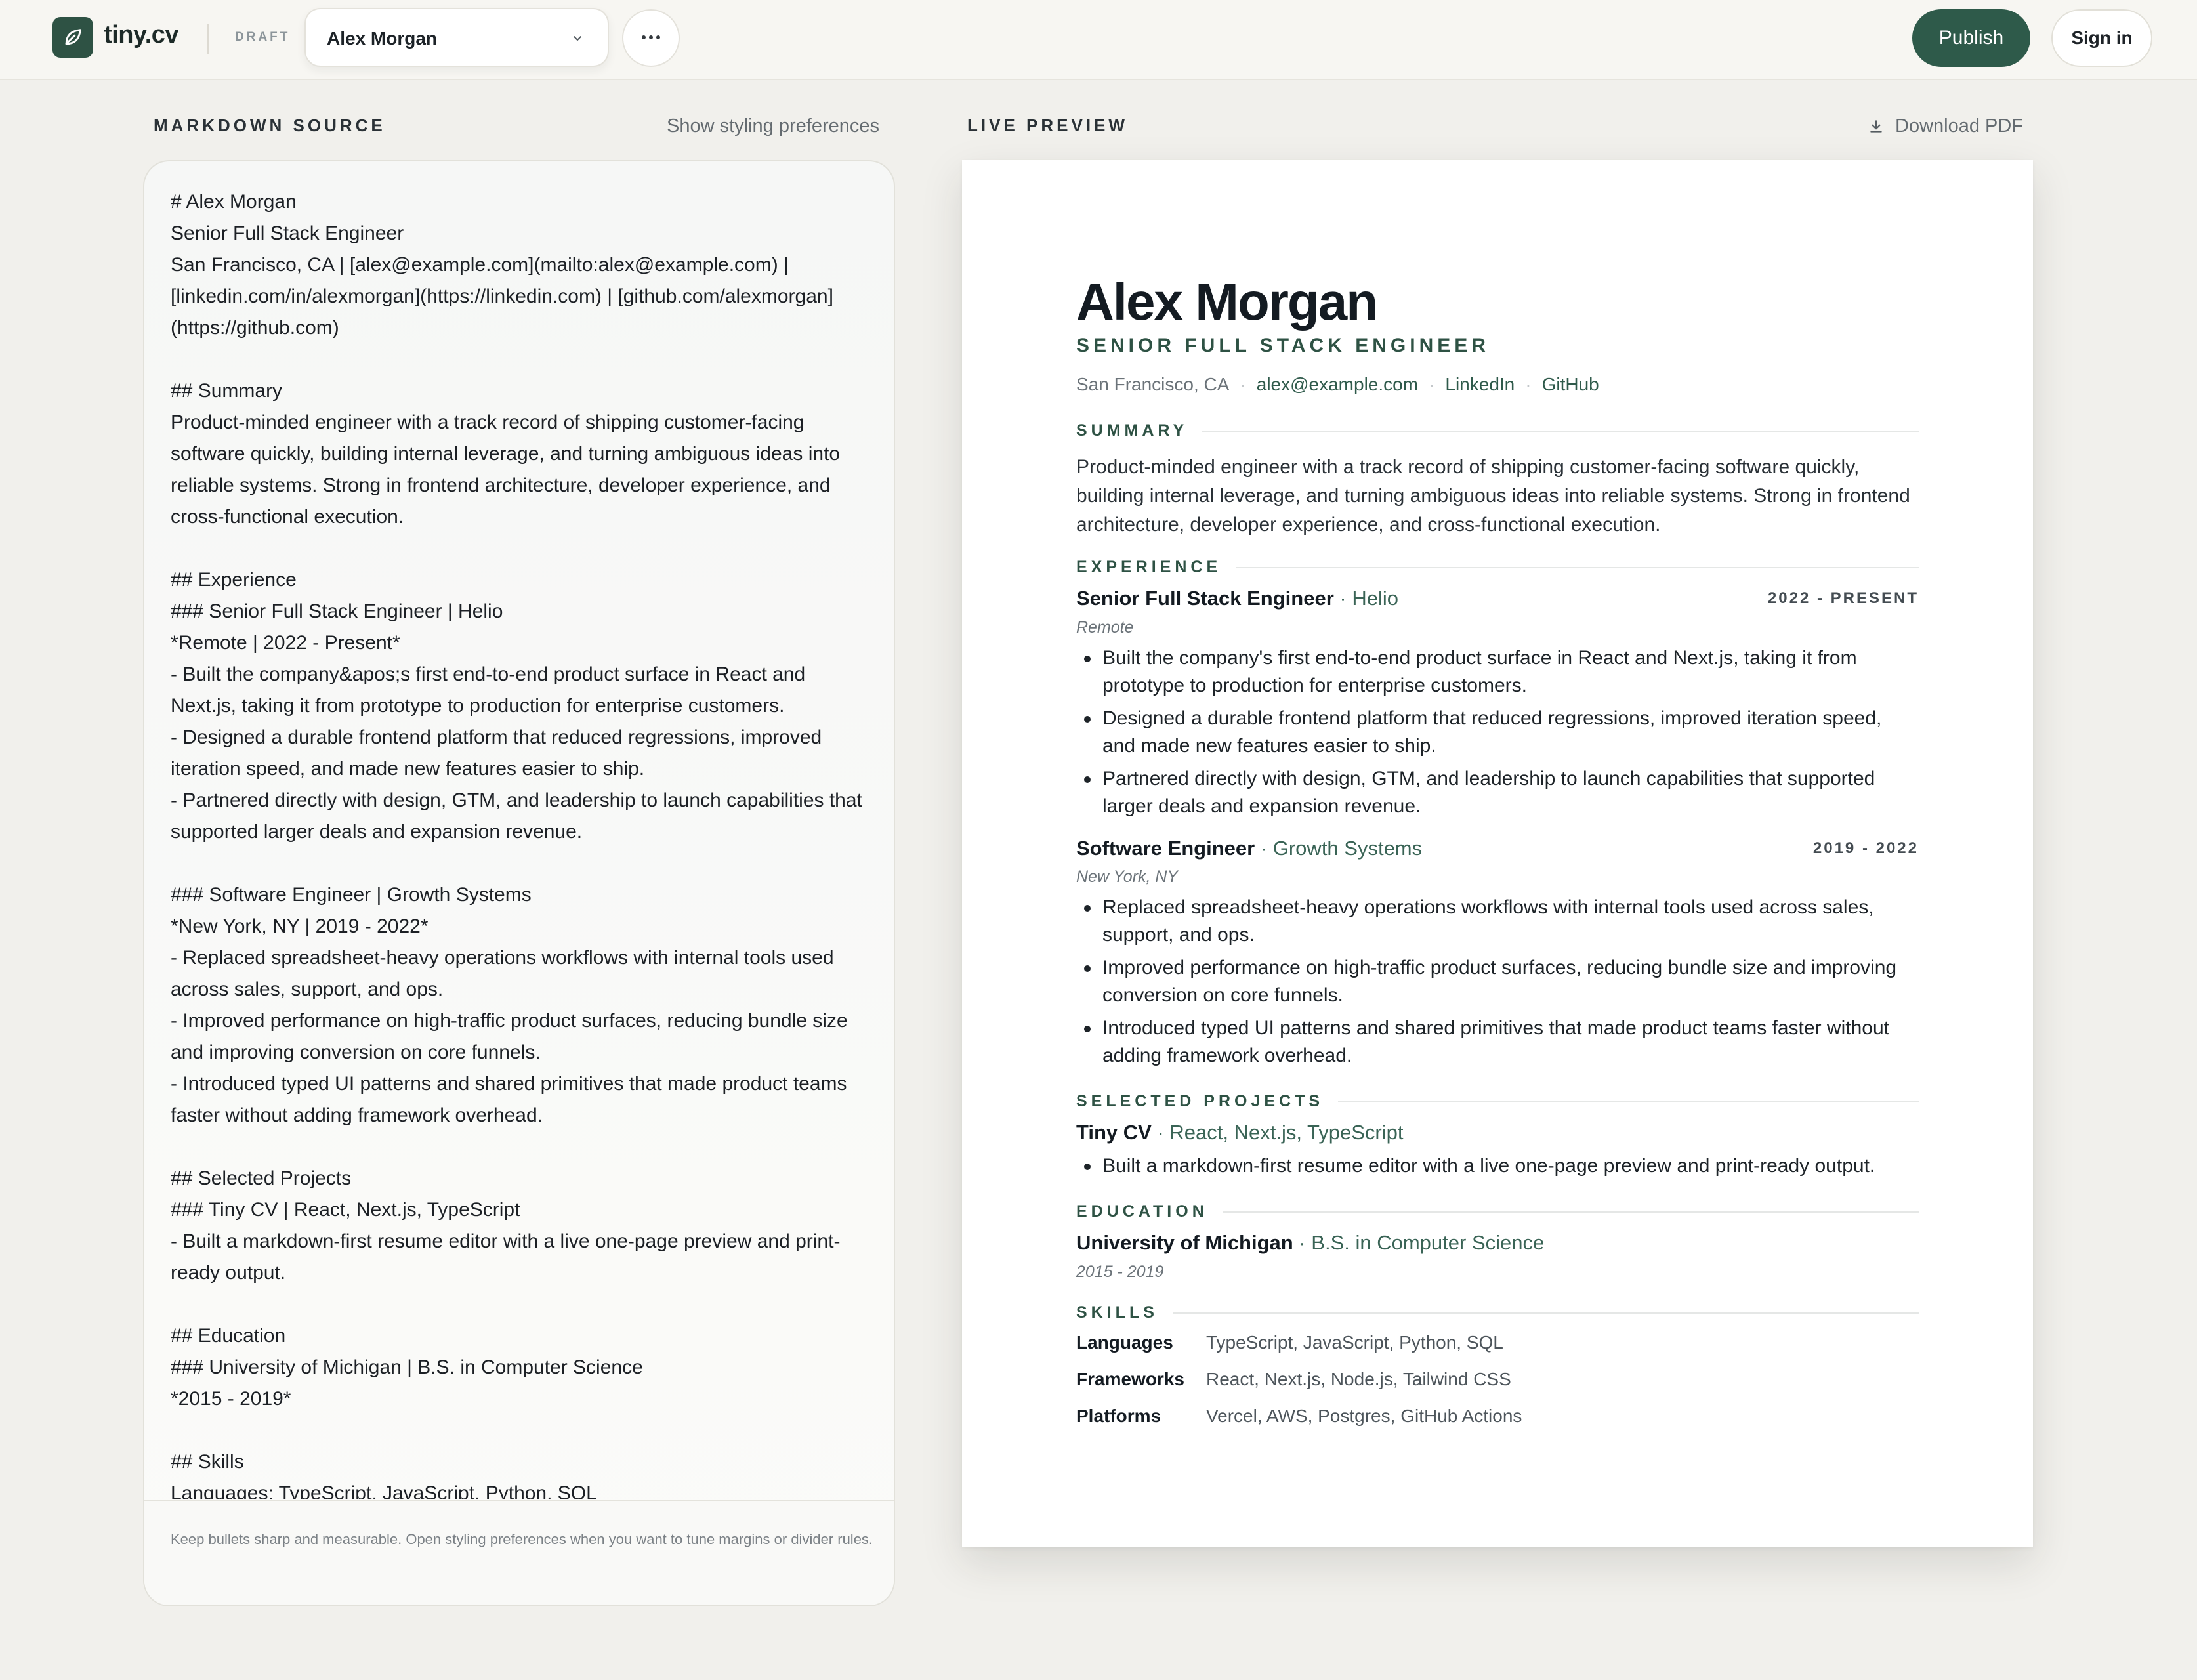  Describe the element at coordinates (208, 39) in the screenshot. I see `header-divider` at that location.